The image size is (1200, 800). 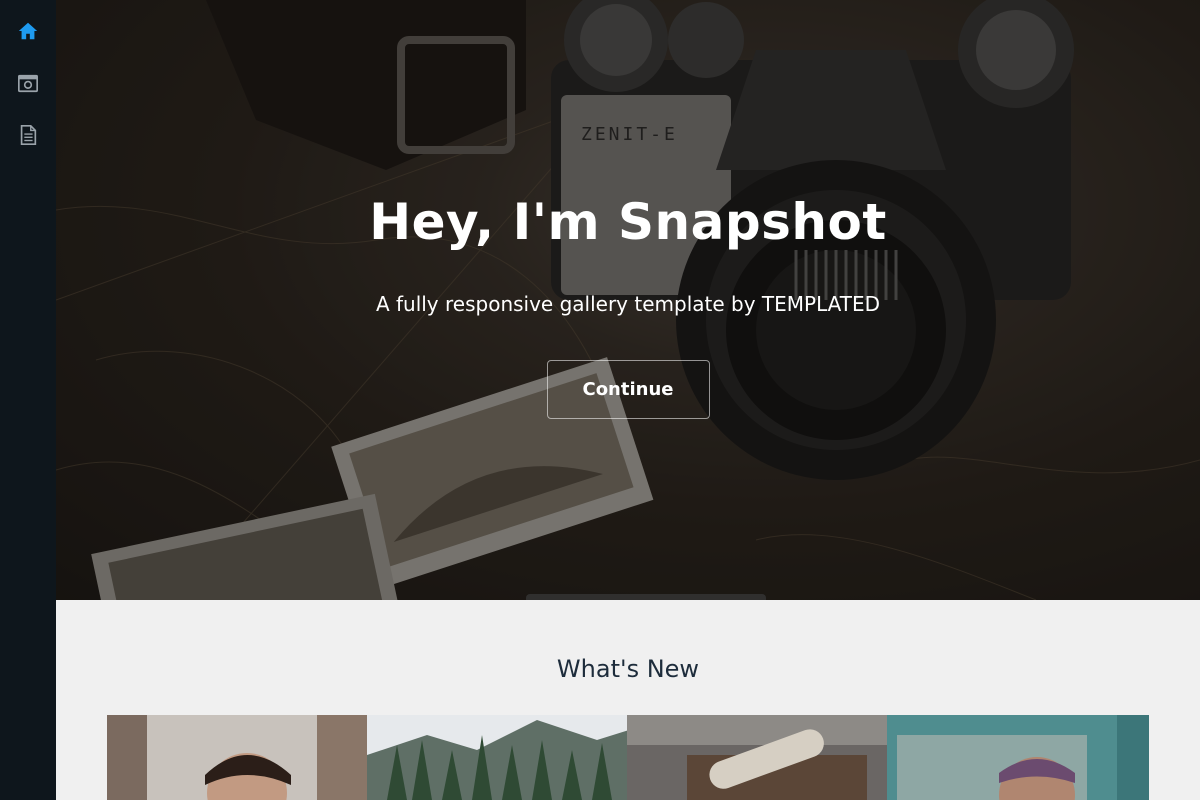 I want to click on home-icon, so click(x=28, y=31).